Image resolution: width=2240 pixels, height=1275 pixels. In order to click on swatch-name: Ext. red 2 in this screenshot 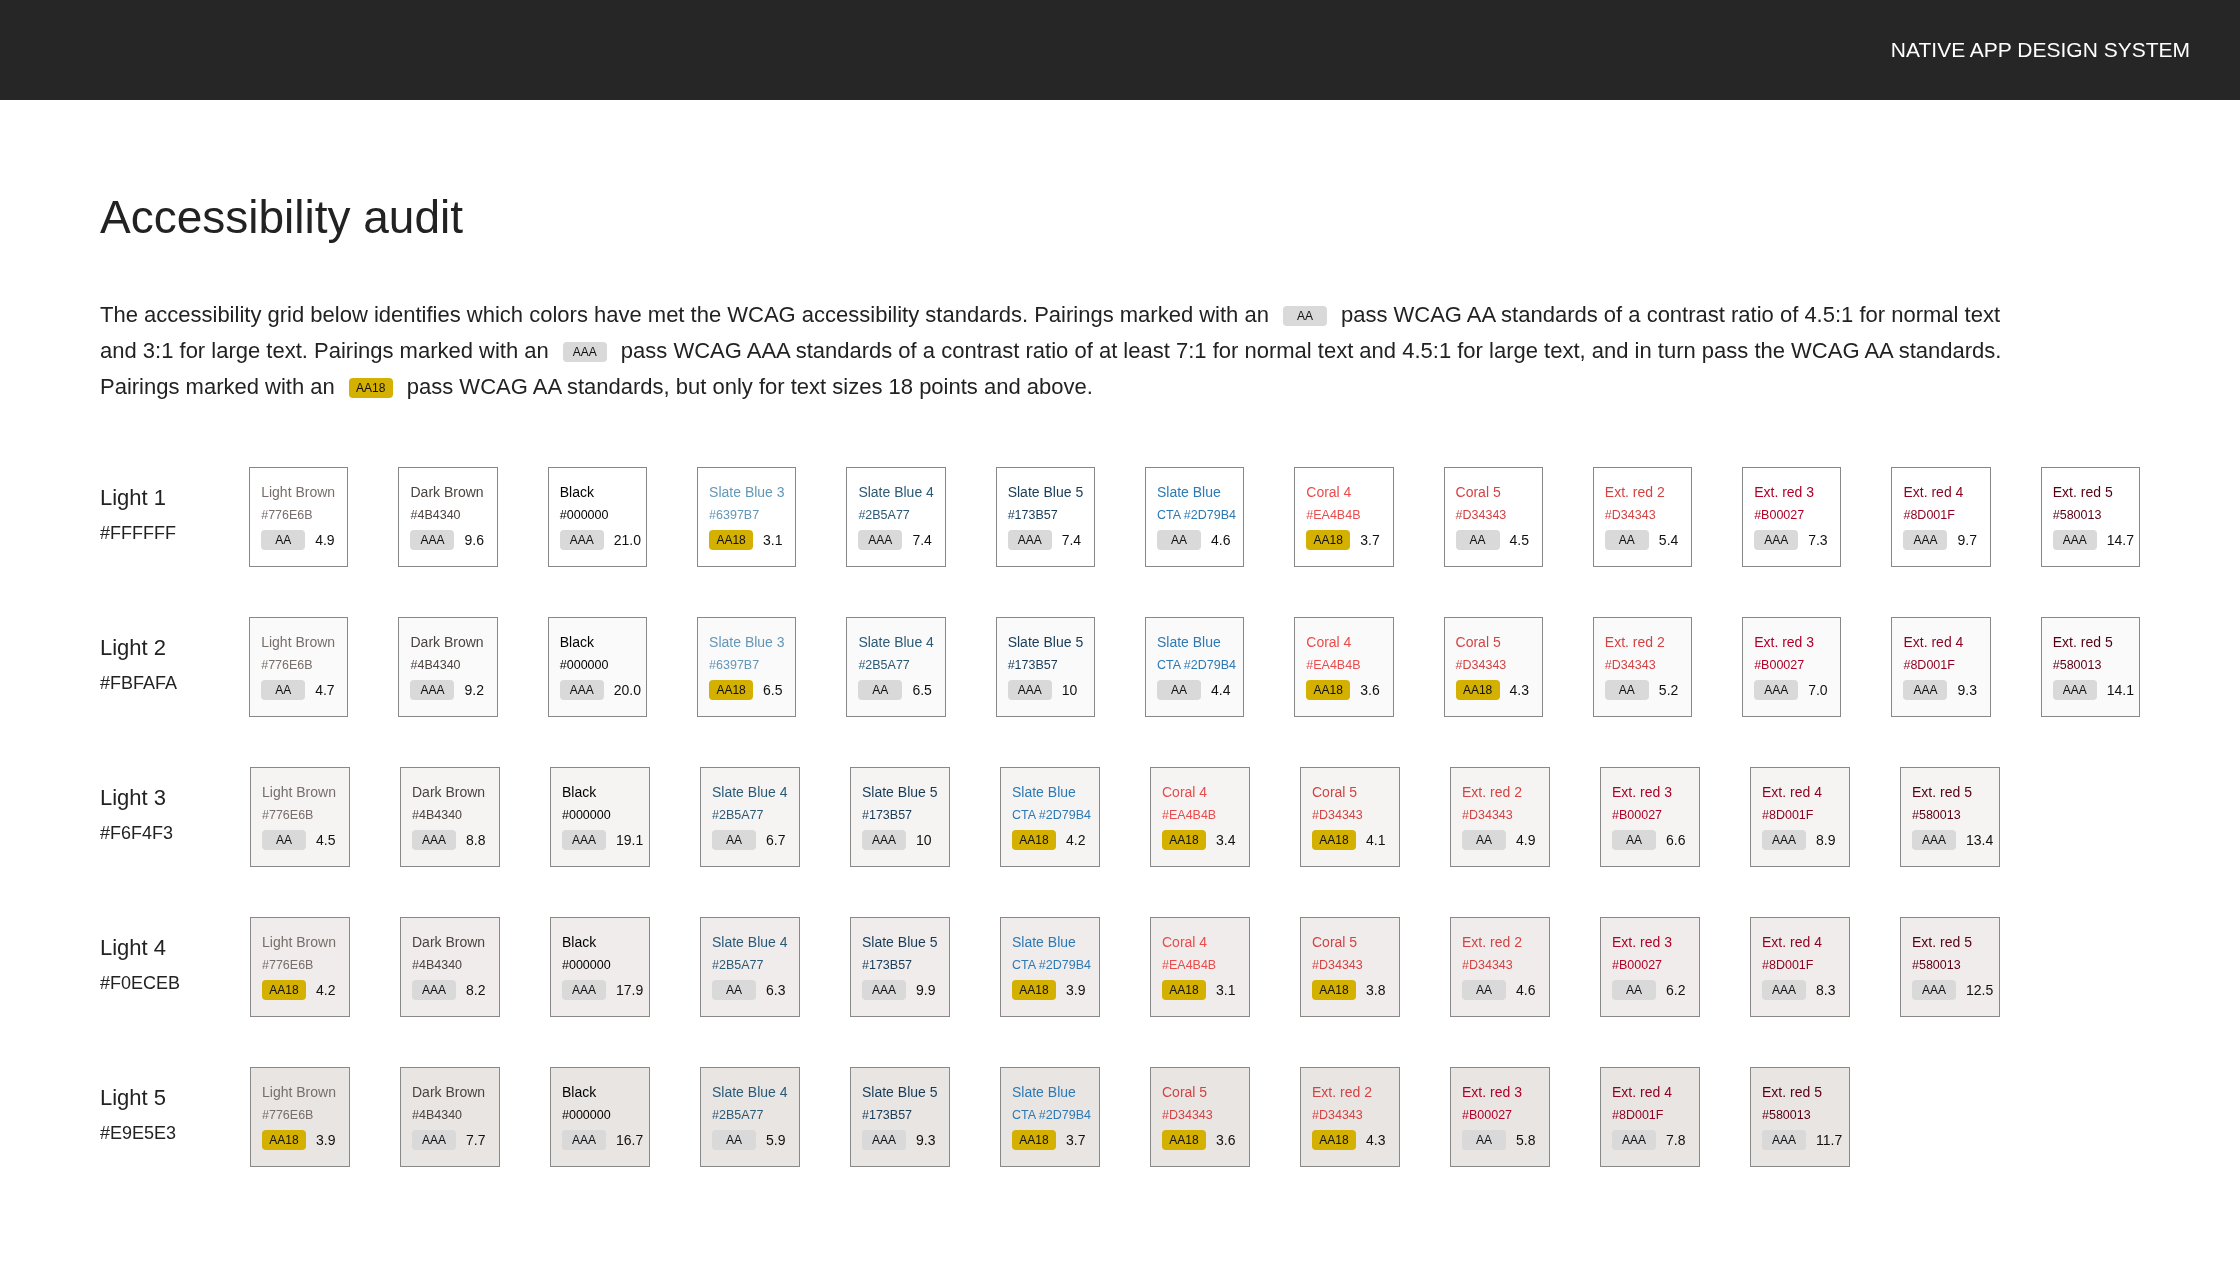, I will do `click(1492, 942)`.